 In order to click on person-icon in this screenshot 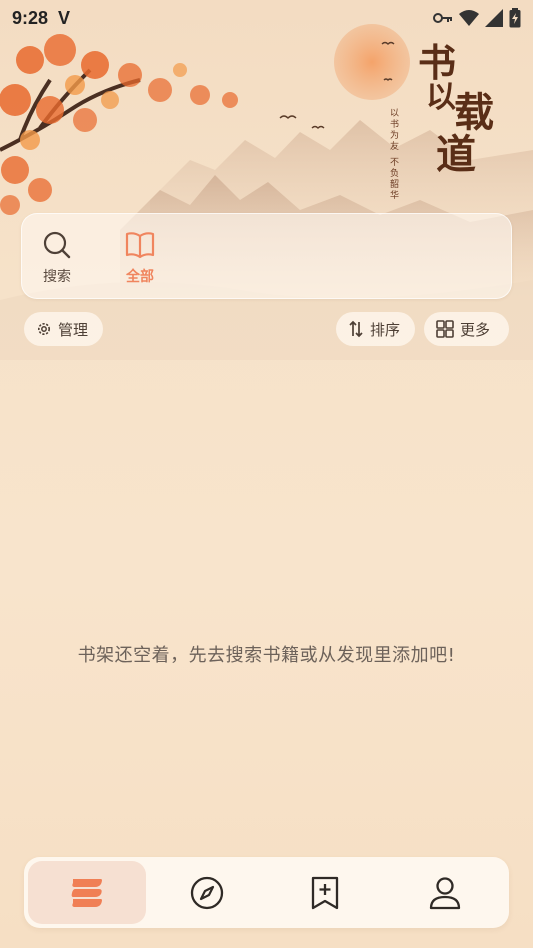, I will do `click(445, 892)`.